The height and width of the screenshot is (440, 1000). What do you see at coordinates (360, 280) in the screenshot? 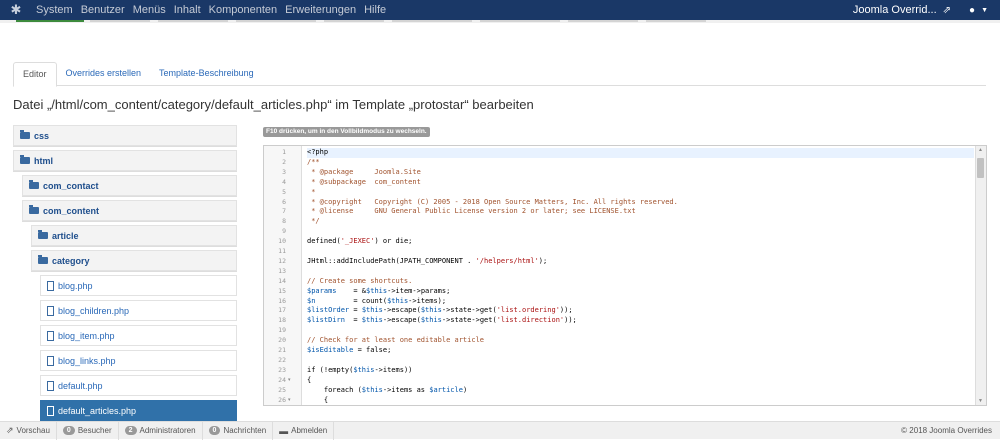
I see `code-token: // Create some shortcuts.` at bounding box center [360, 280].